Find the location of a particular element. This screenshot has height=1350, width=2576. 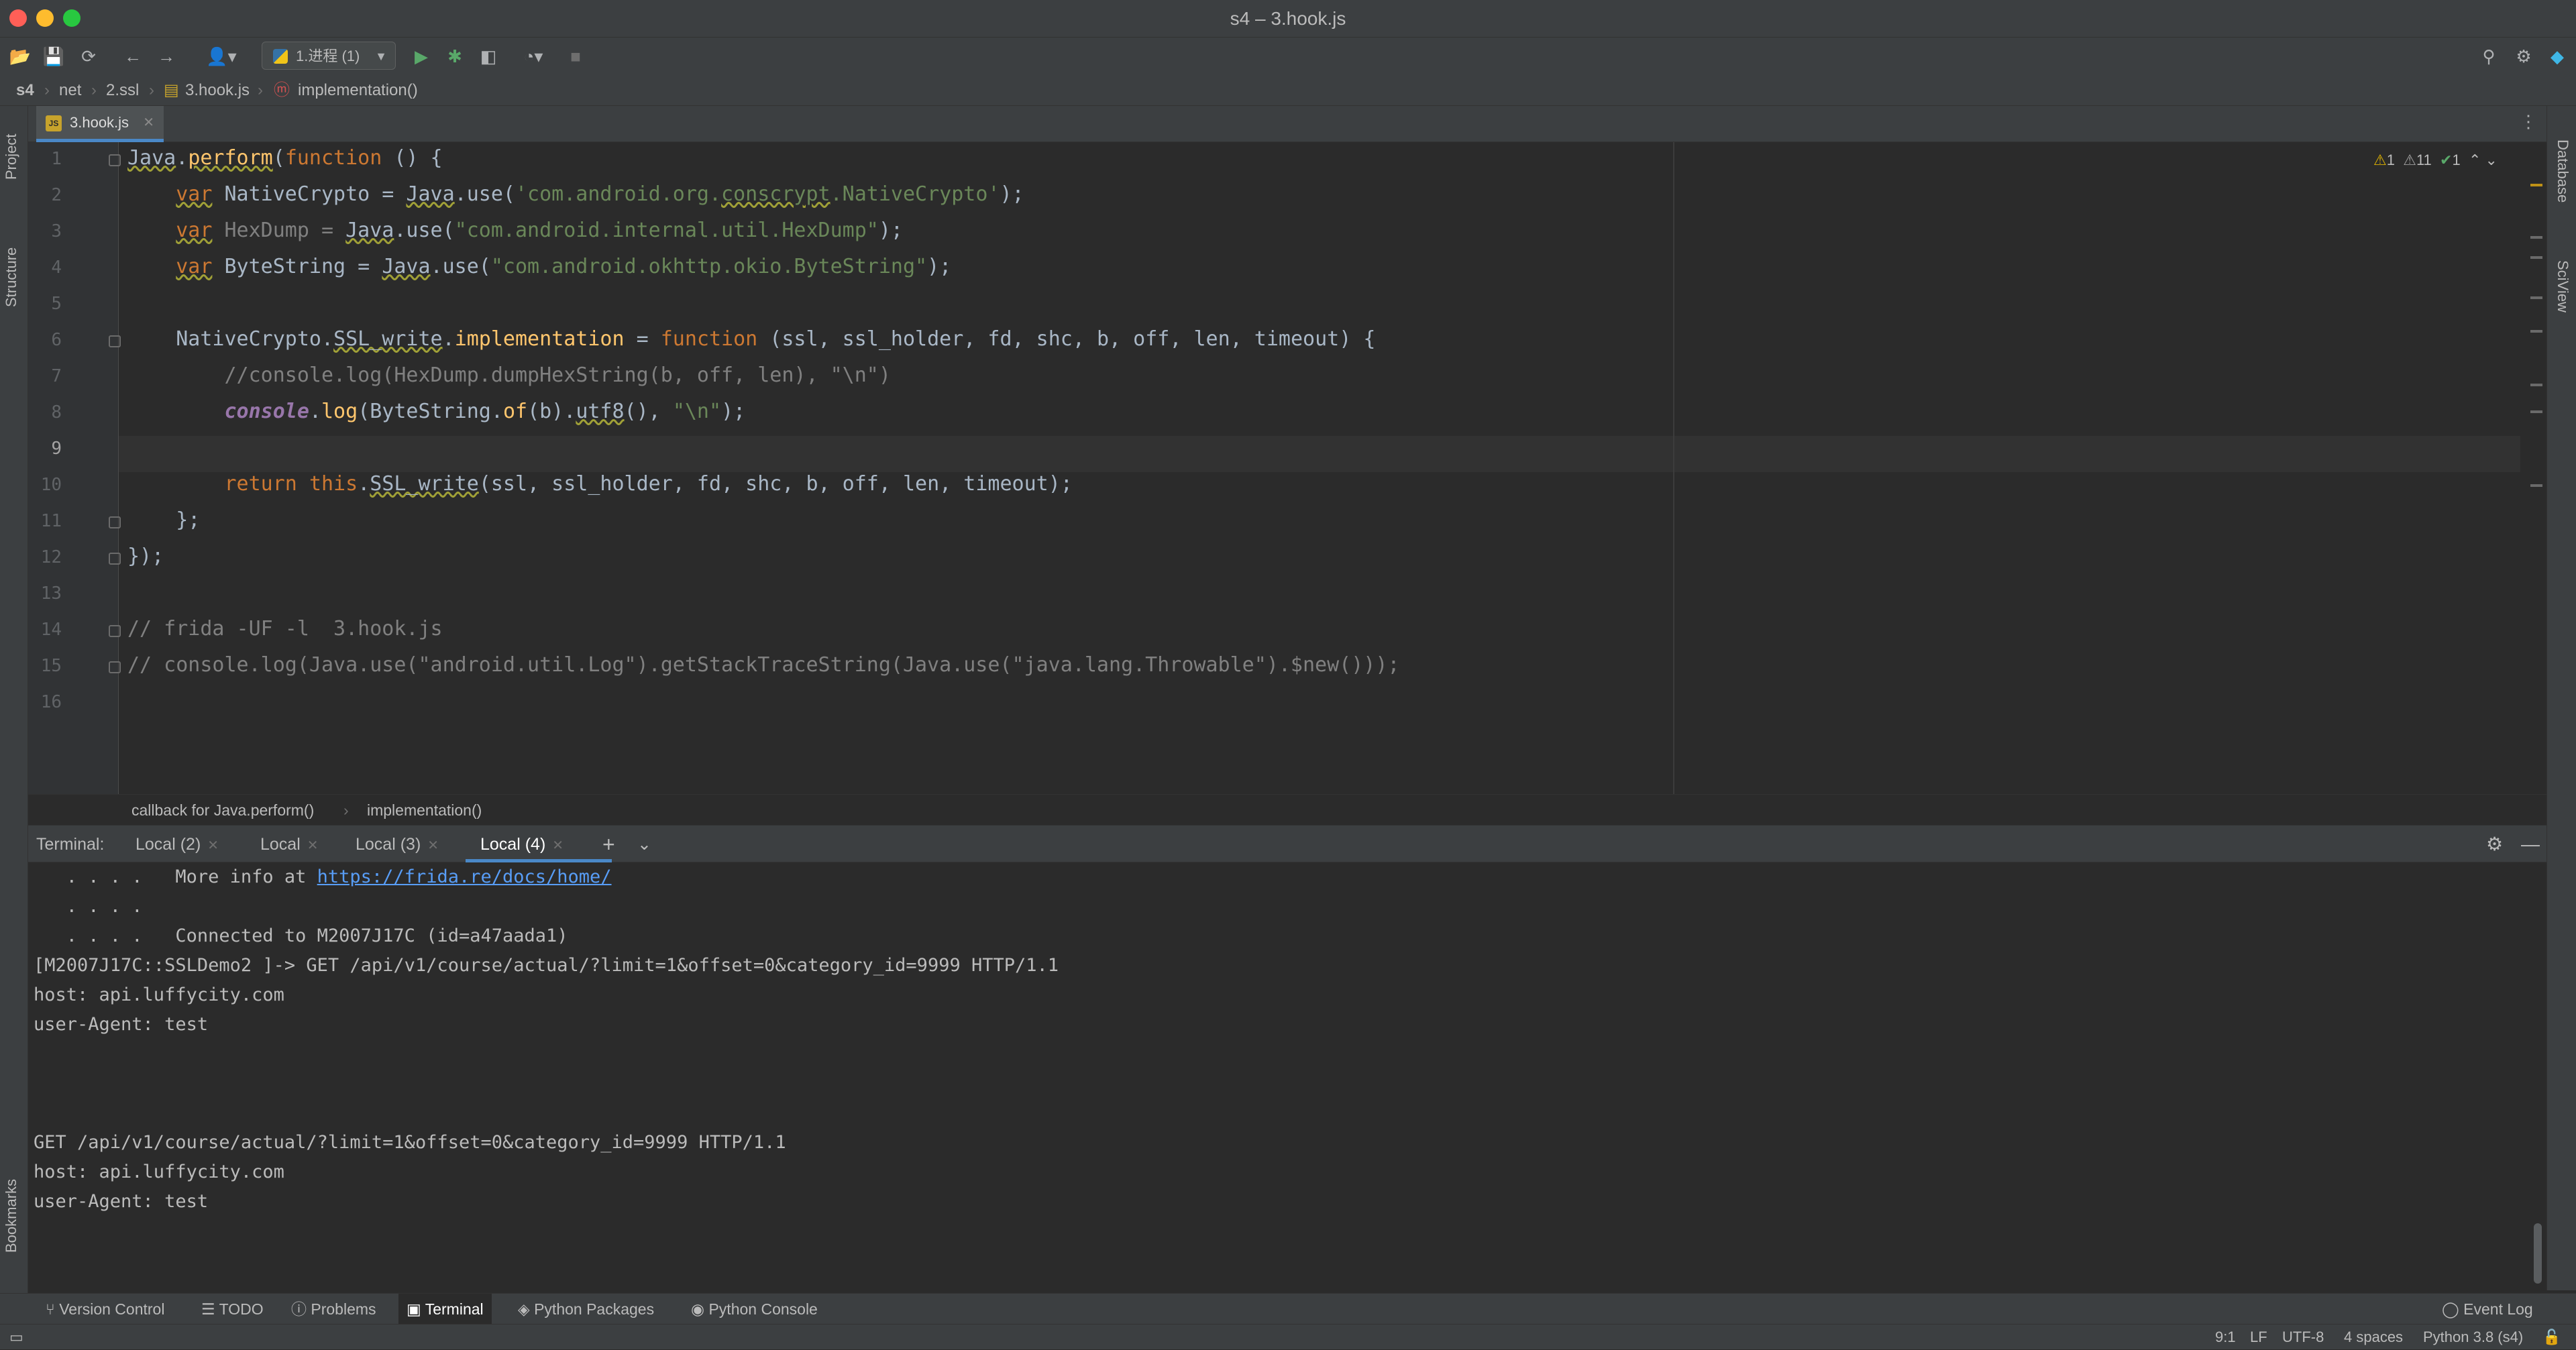

caret-position: 9:1 is located at coordinates (2225, 1337).